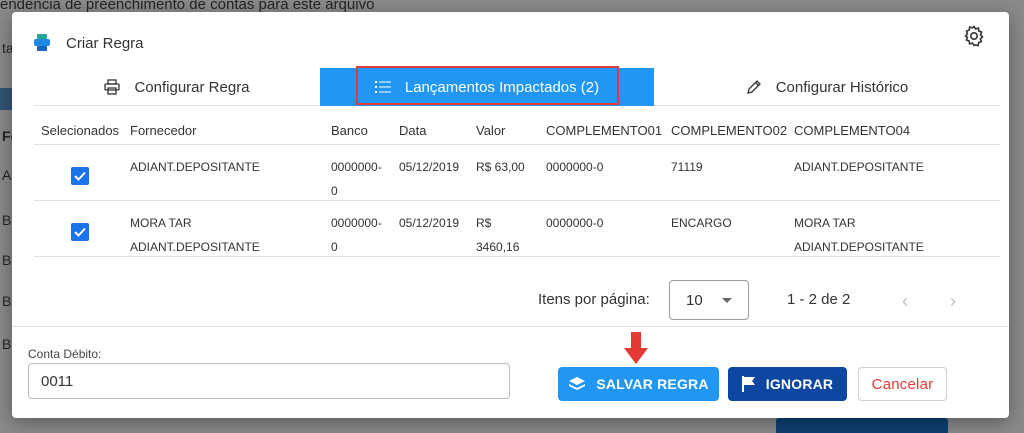 The width and height of the screenshot is (1024, 433). What do you see at coordinates (604, 130) in the screenshot?
I see `column-header: COMPLEMENTO01` at bounding box center [604, 130].